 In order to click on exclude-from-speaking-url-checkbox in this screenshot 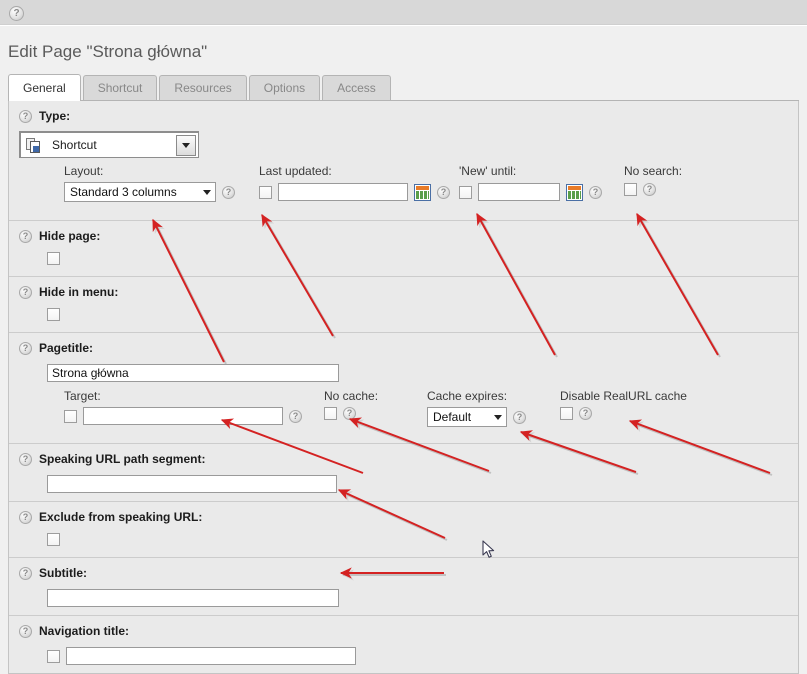, I will do `click(53, 539)`.